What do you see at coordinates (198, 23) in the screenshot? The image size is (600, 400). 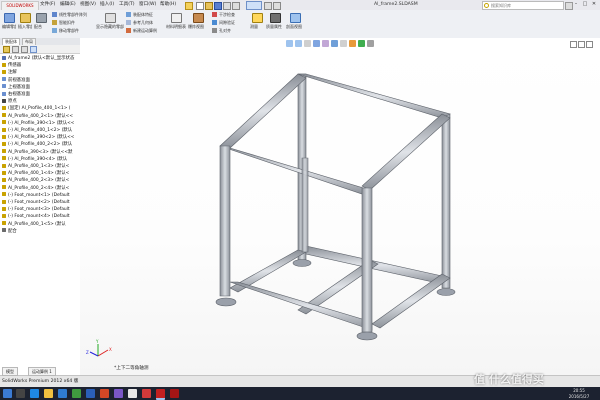 I see `exploded-view-button: 爆炸视图` at bounding box center [198, 23].